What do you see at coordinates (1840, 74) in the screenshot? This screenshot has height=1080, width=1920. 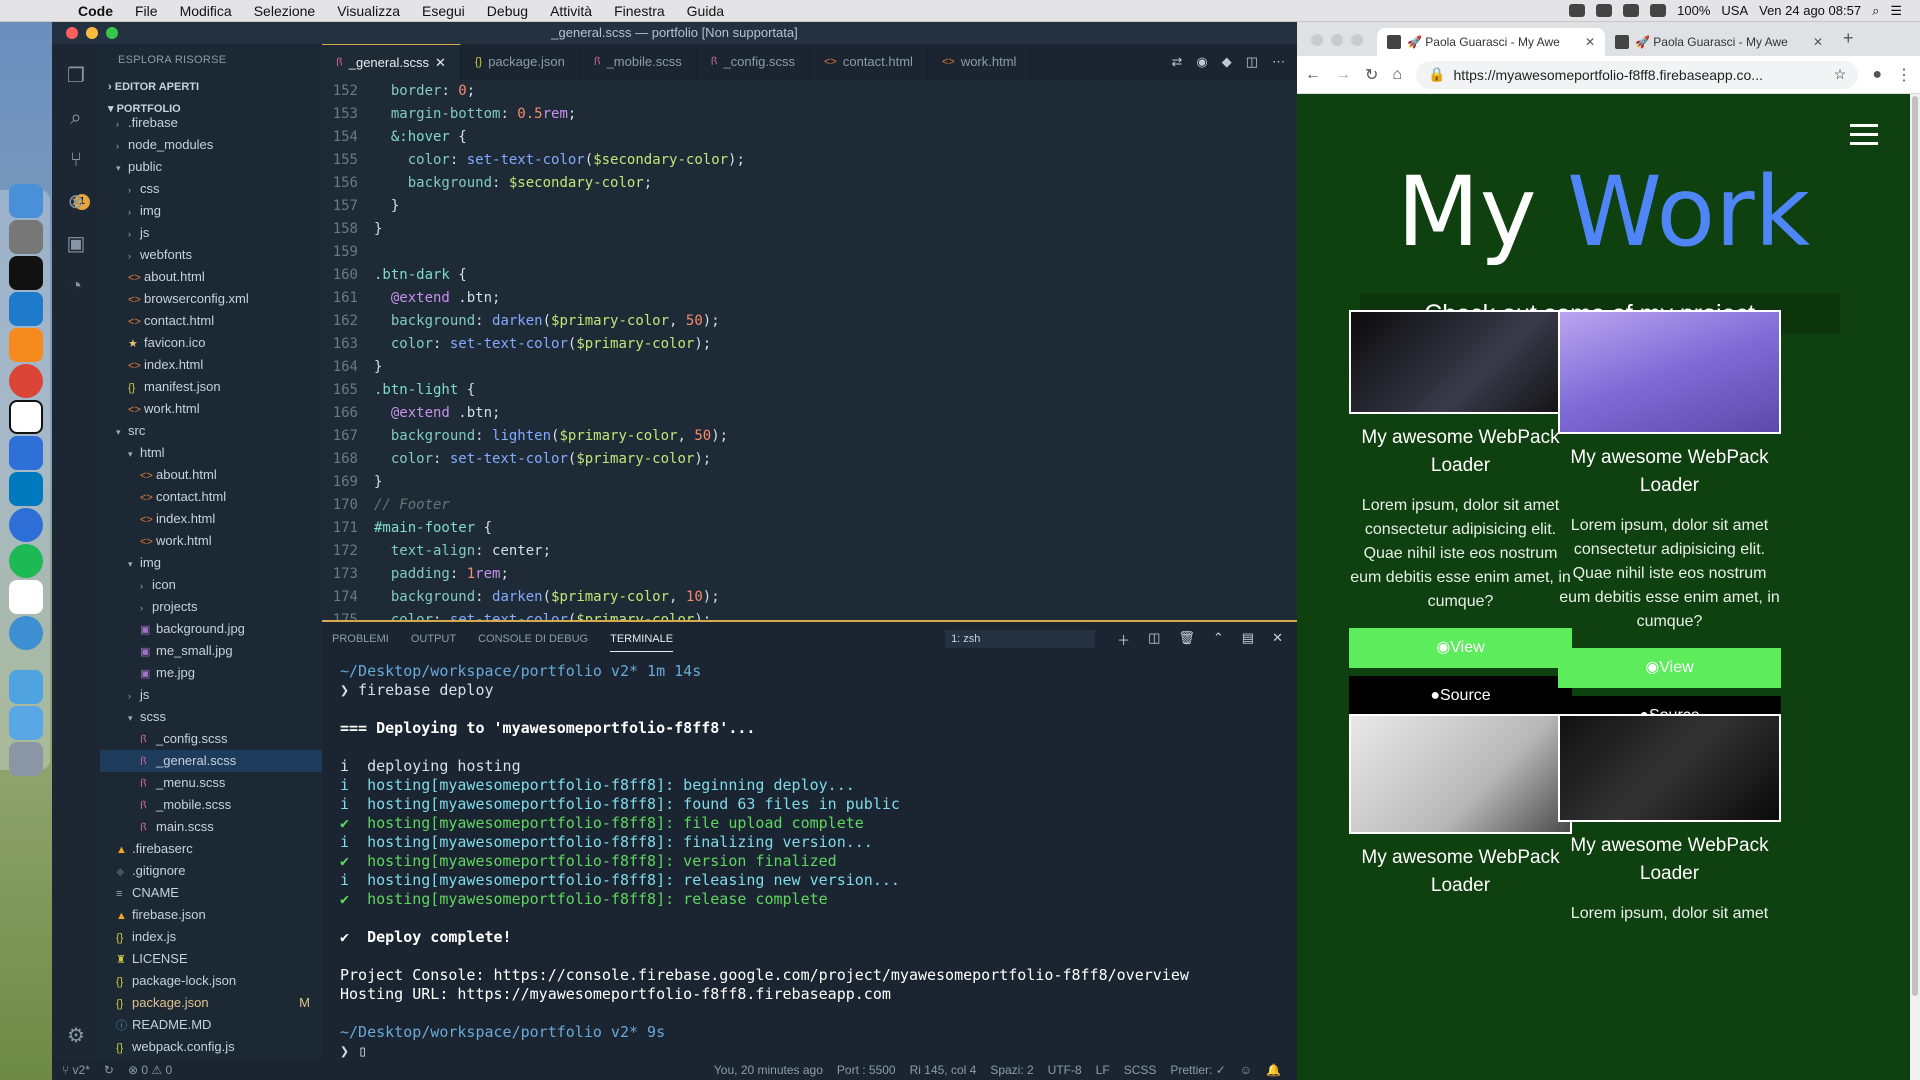 I see `bookmark-star-icon: ☆` at bounding box center [1840, 74].